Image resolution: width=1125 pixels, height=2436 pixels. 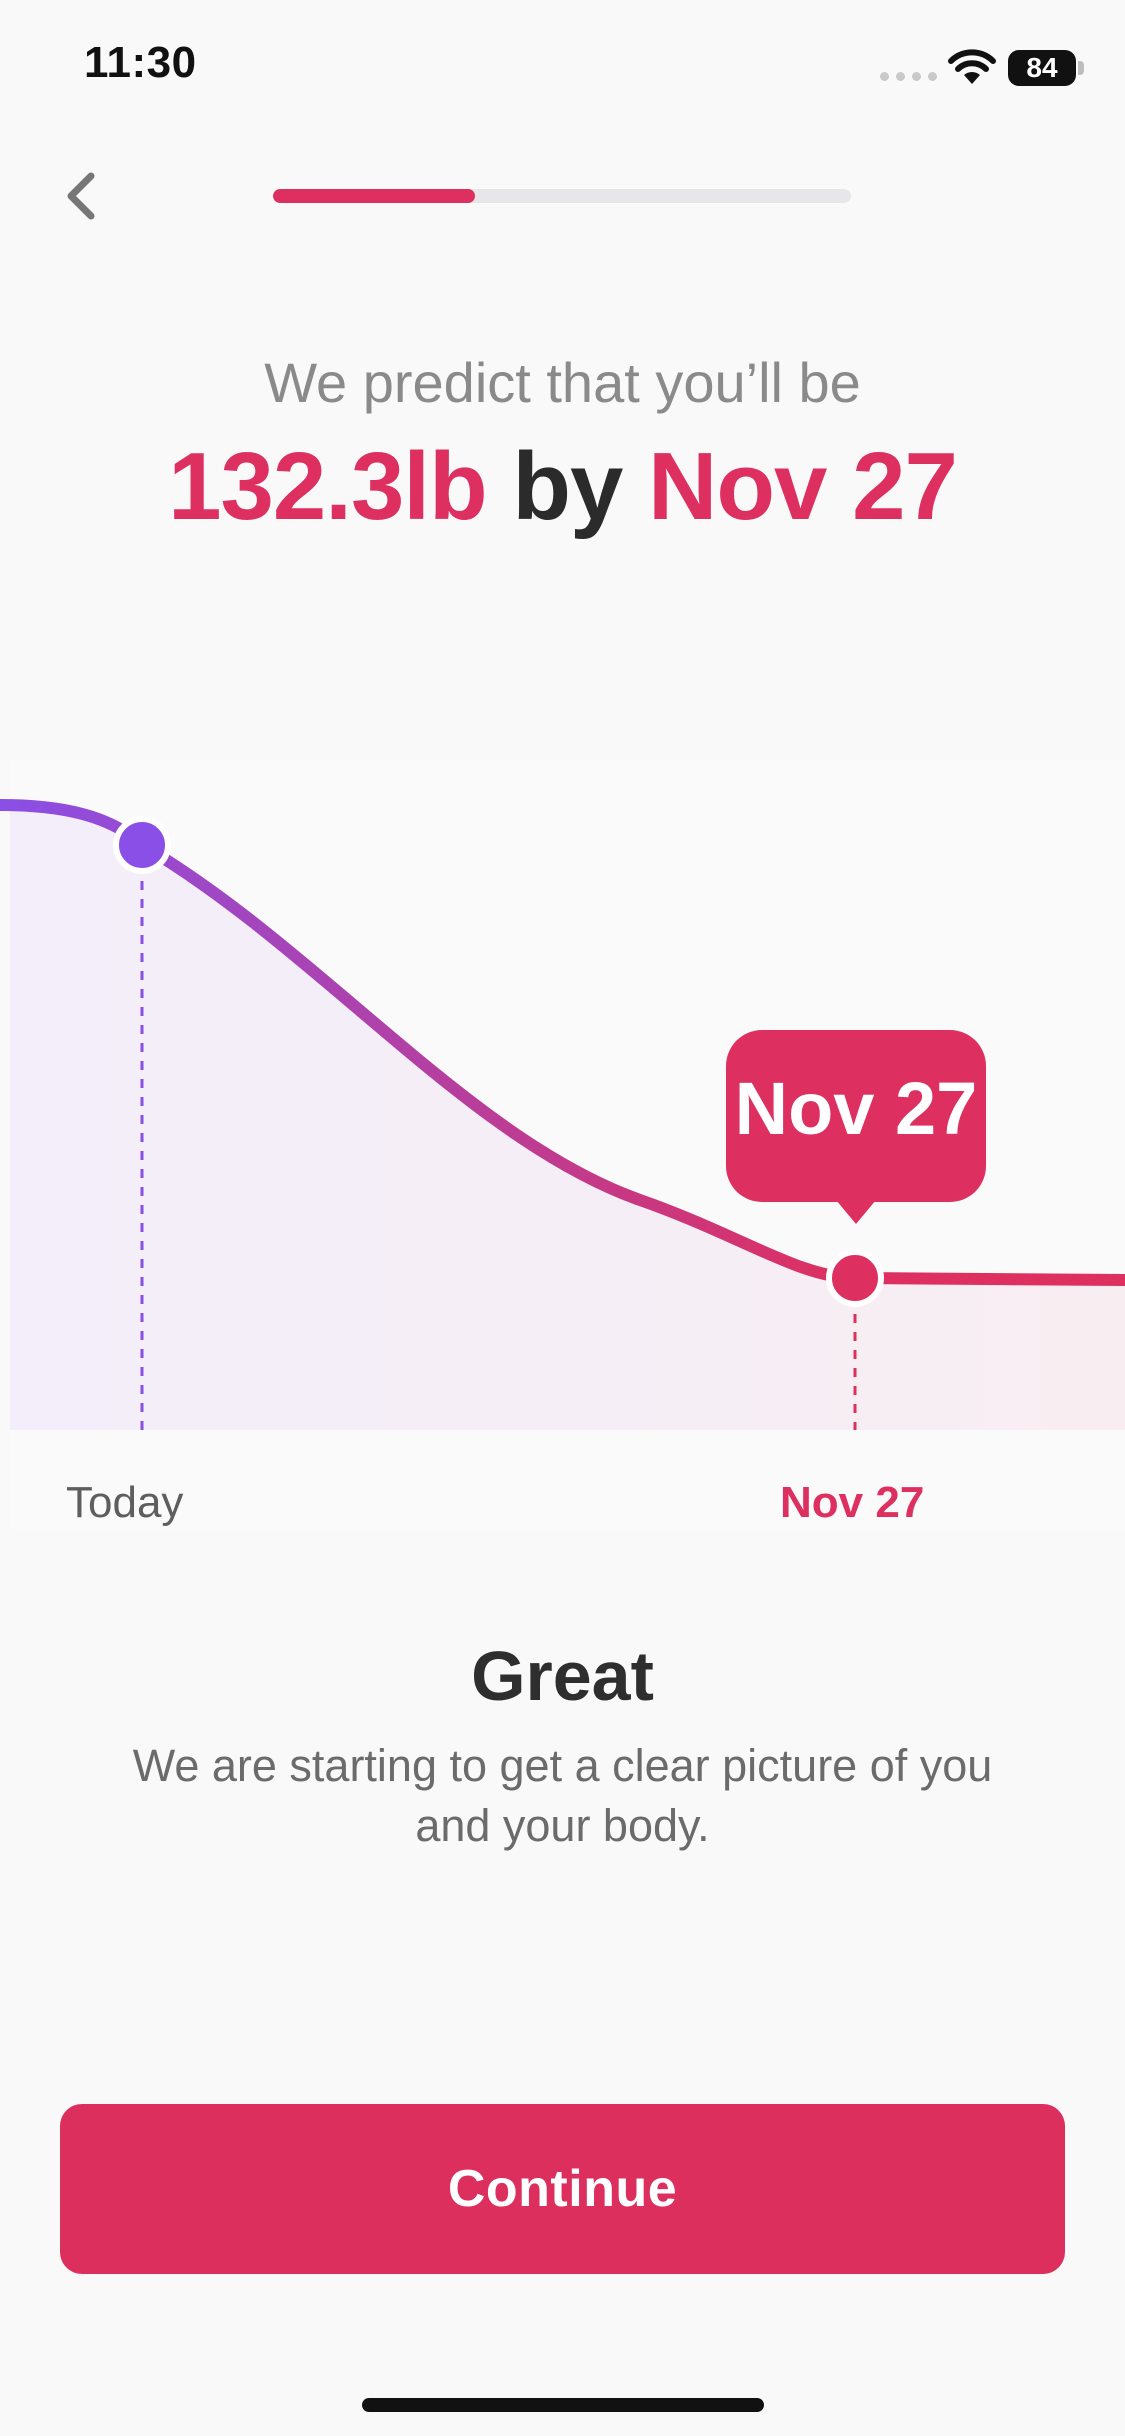 What do you see at coordinates (142, 845) in the screenshot?
I see `today-point` at bounding box center [142, 845].